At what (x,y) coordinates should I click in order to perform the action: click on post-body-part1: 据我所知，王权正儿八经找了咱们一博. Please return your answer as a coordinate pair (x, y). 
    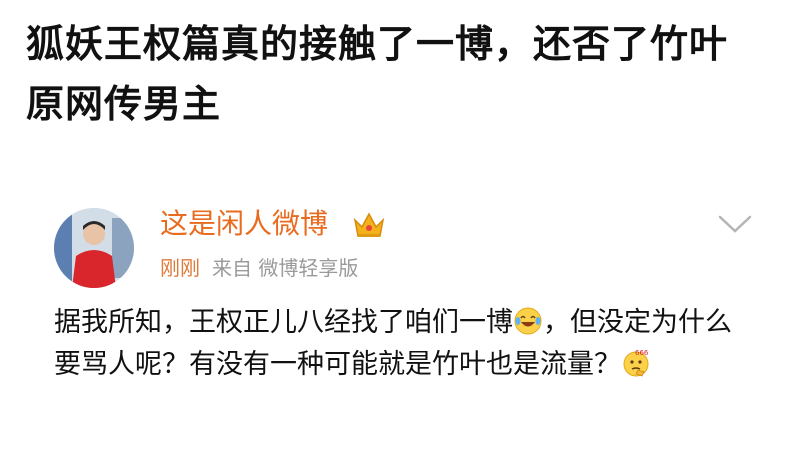
    Looking at the image, I should click on (283, 322).